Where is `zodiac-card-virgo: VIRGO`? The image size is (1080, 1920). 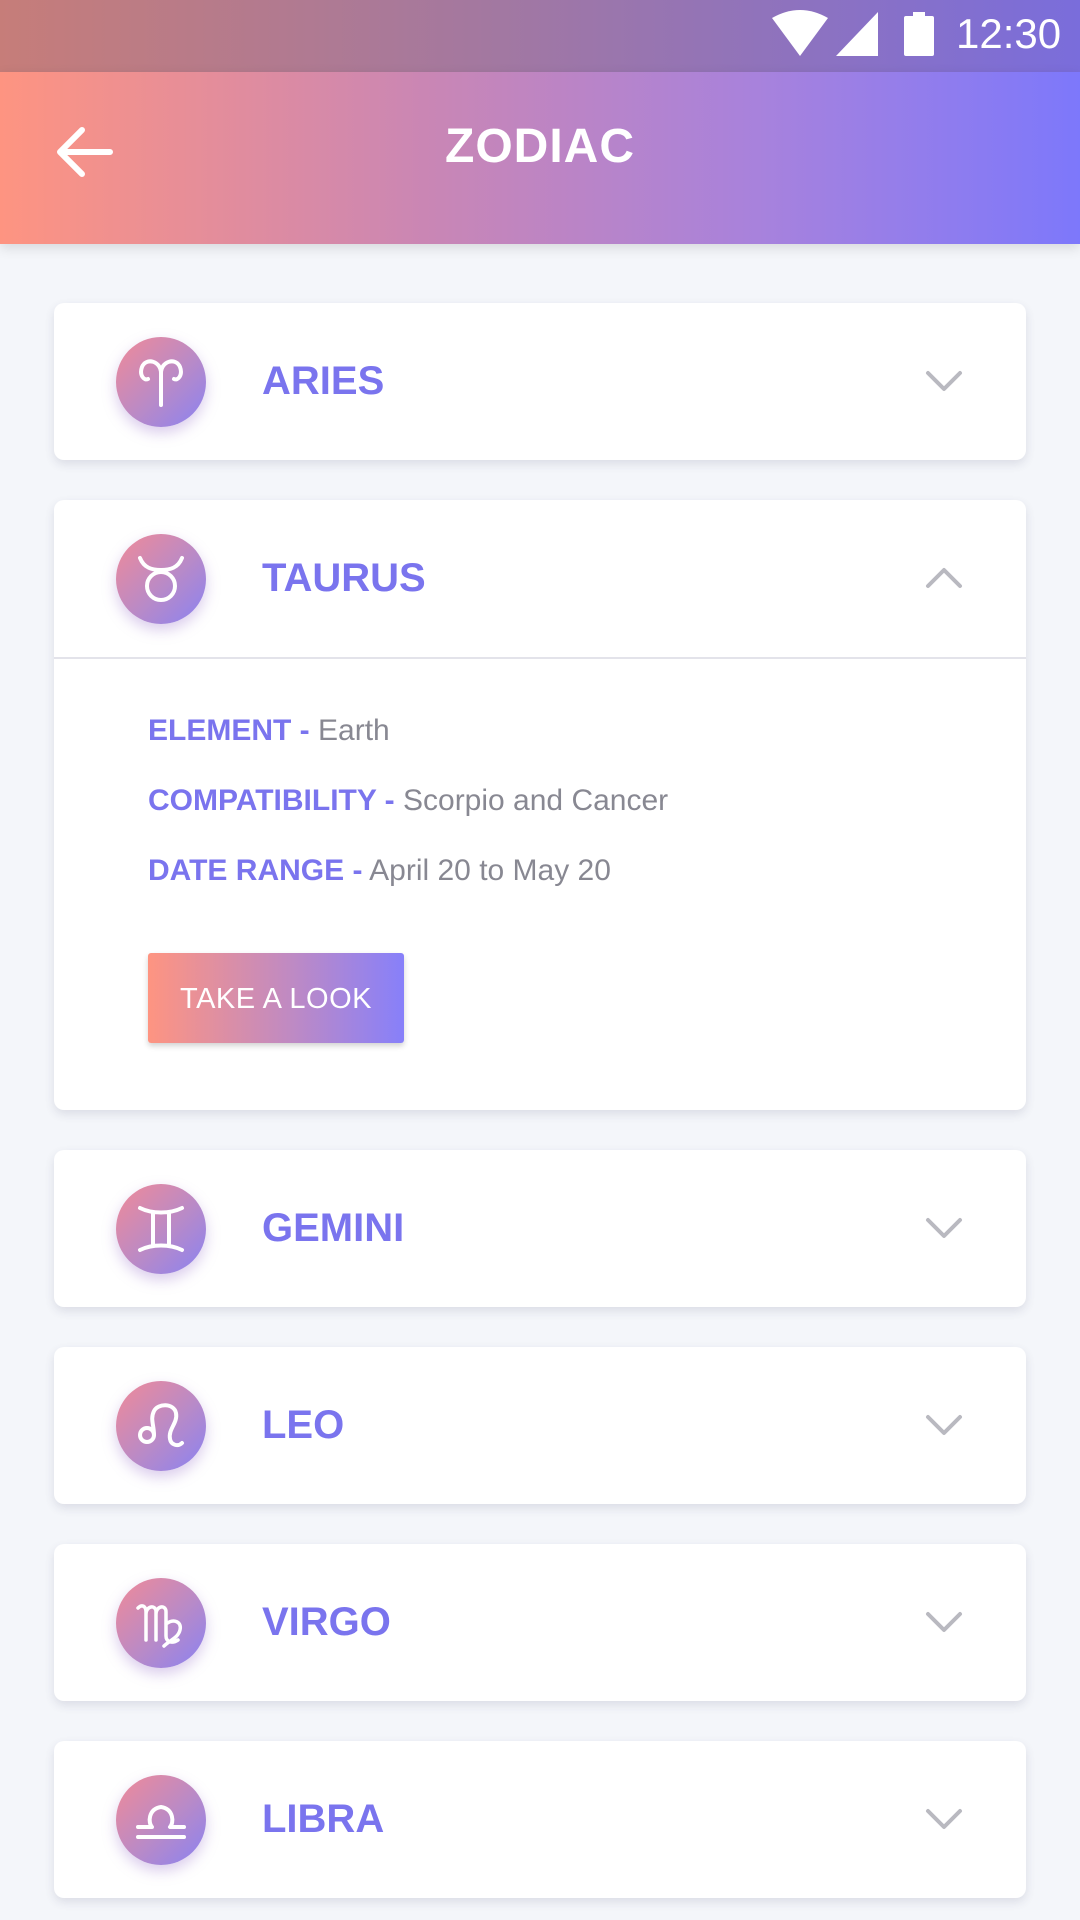 zodiac-card-virgo: VIRGO is located at coordinates (540, 1622).